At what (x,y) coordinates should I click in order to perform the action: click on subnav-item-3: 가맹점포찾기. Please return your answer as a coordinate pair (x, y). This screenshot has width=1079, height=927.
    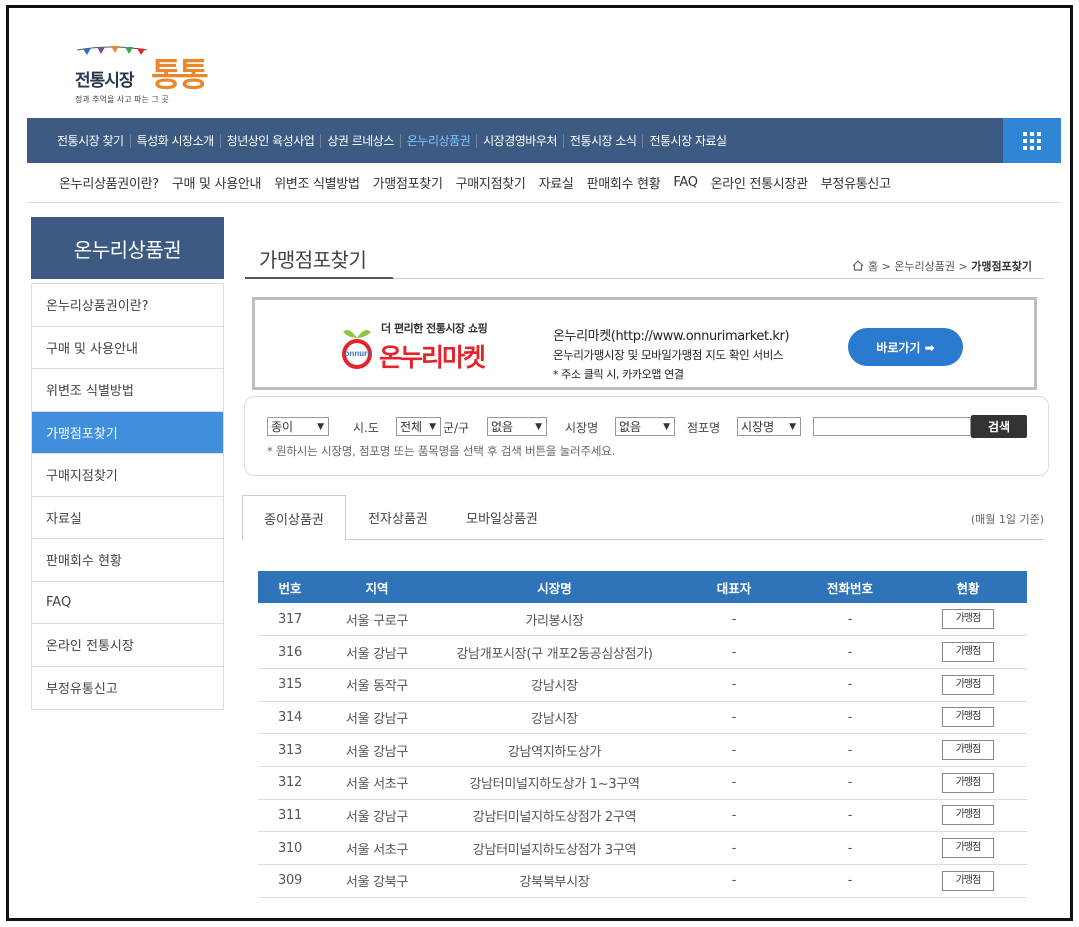
    Looking at the image, I should click on (408, 182).